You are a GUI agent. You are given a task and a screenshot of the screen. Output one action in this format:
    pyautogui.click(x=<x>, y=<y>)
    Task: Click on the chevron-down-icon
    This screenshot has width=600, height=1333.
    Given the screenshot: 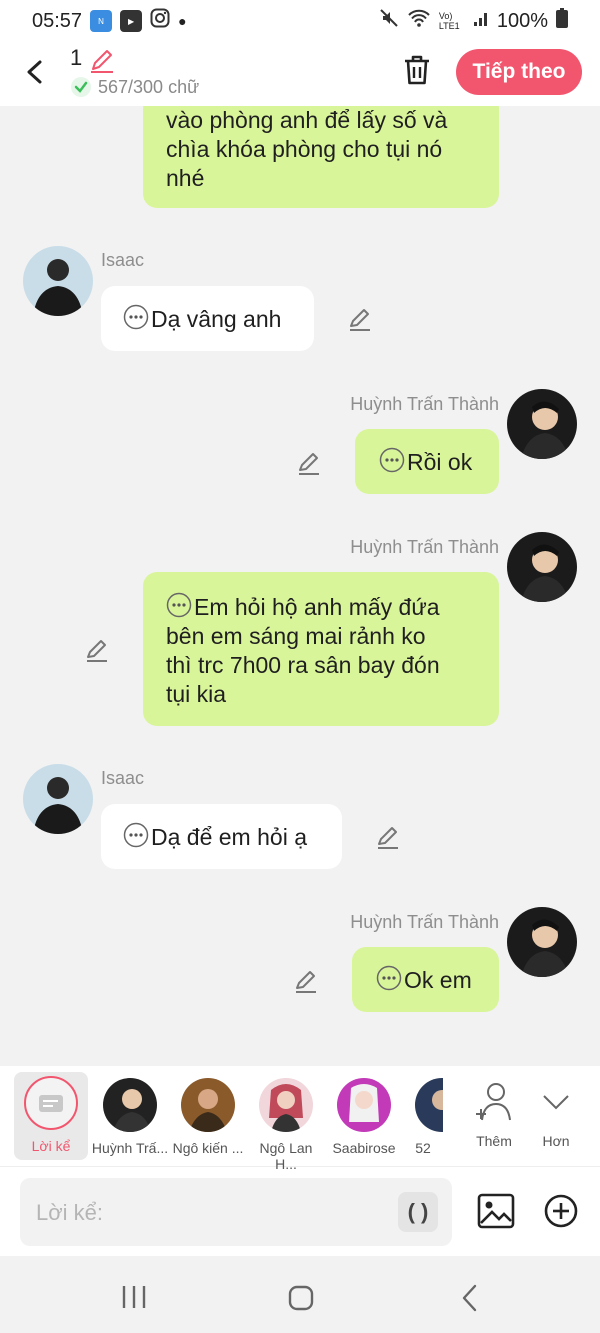 What is the action you would take?
    pyautogui.click(x=556, y=1102)
    